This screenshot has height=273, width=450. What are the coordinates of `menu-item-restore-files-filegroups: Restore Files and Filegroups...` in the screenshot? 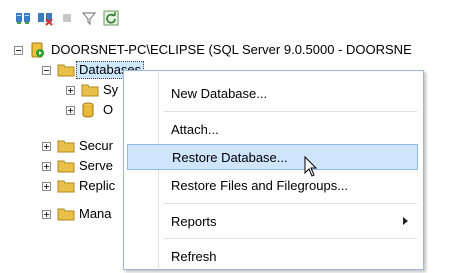 It's located at (272, 185).